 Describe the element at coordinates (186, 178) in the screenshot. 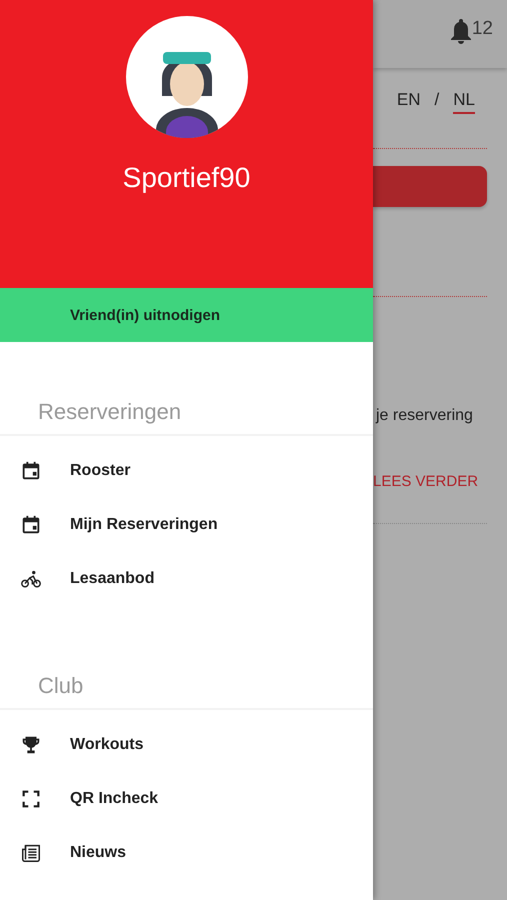

I see `username: Sportief90` at that location.